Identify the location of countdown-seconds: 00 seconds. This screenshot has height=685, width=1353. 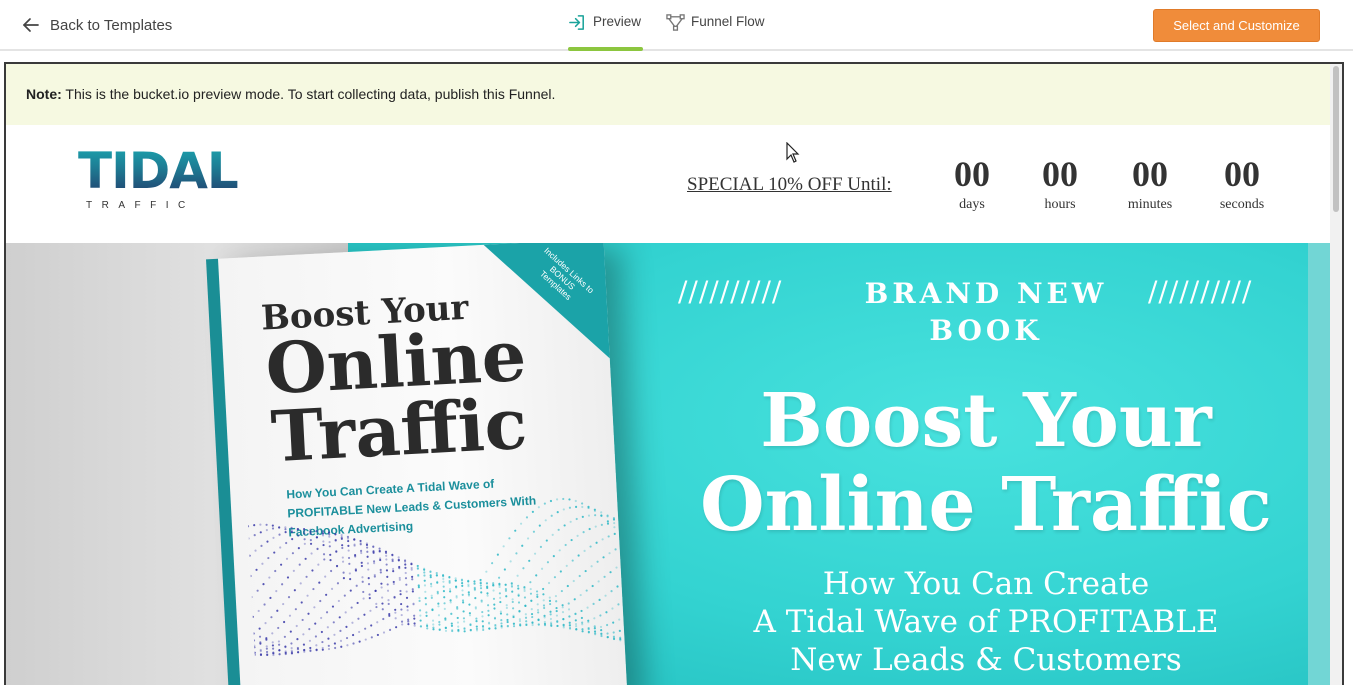
(1242, 184).